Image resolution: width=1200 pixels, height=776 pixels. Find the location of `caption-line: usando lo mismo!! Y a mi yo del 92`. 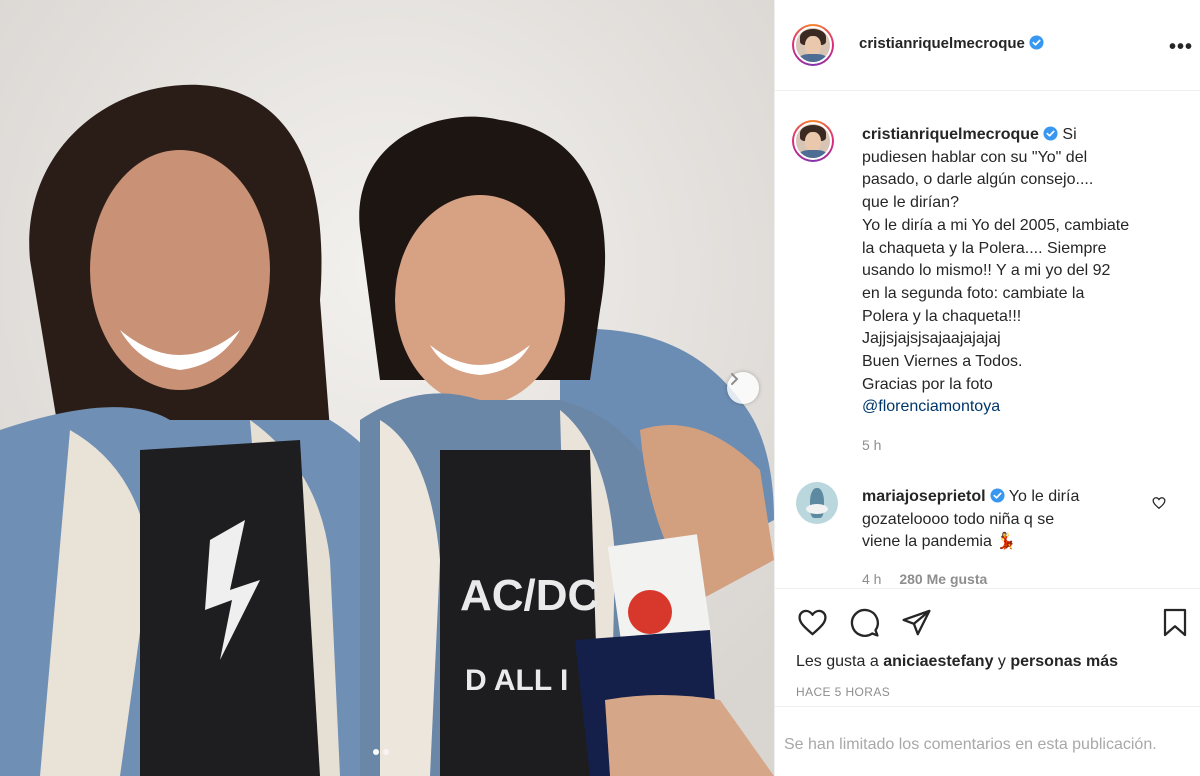

caption-line: usando lo mismo!! Y a mi yo del 92 is located at coordinates (986, 271).